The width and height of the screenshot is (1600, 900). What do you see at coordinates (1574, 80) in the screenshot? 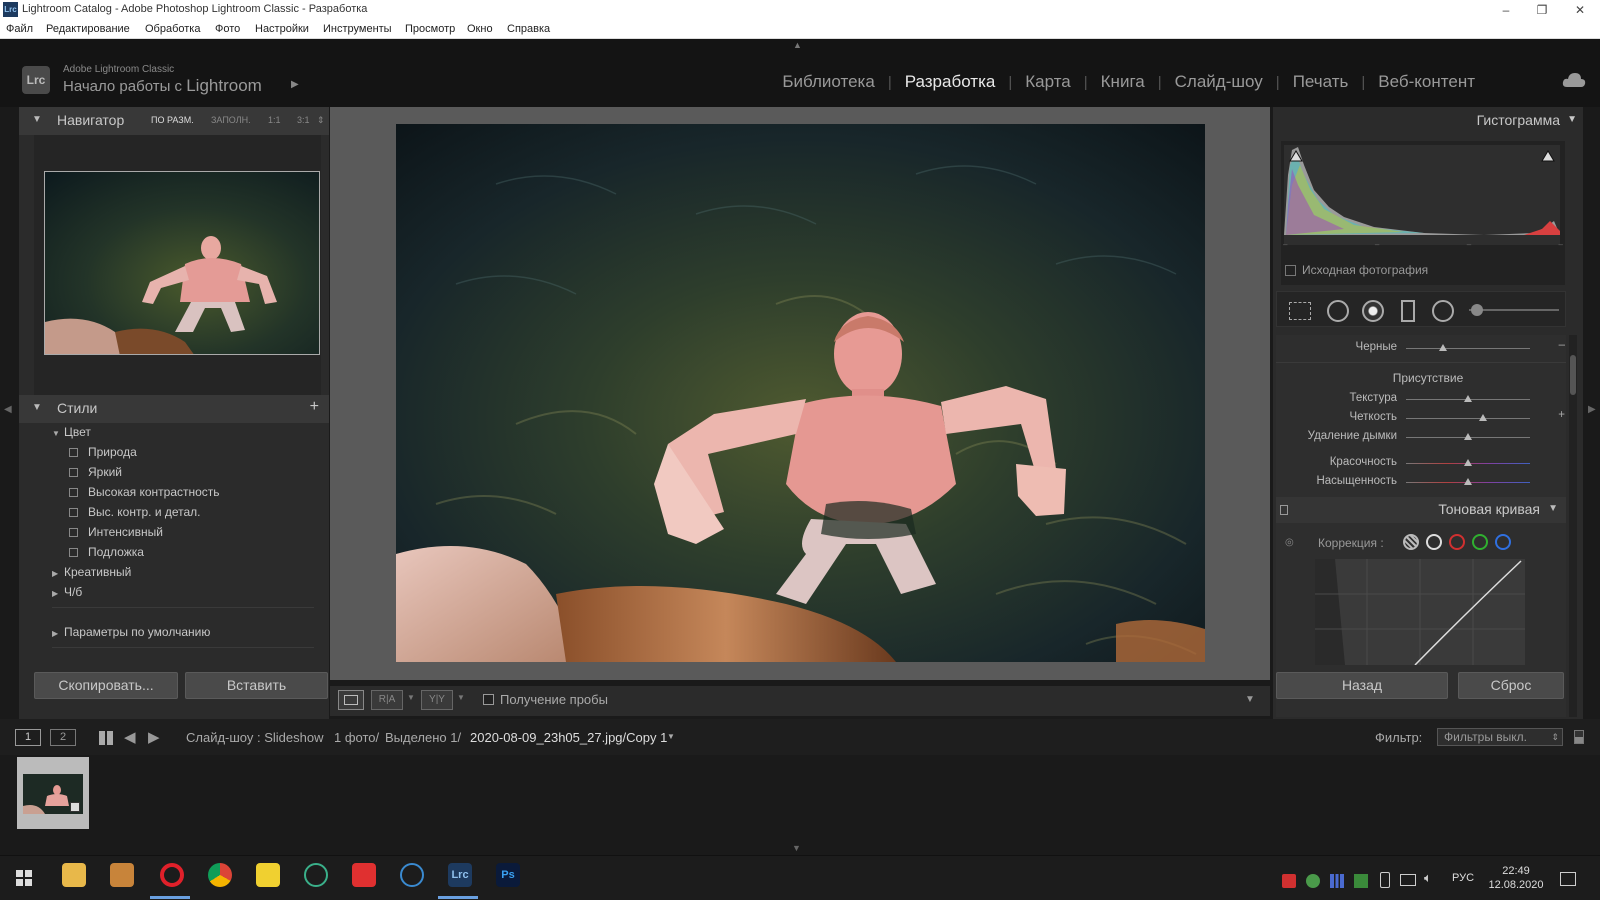
I see `cloud-icon` at bounding box center [1574, 80].